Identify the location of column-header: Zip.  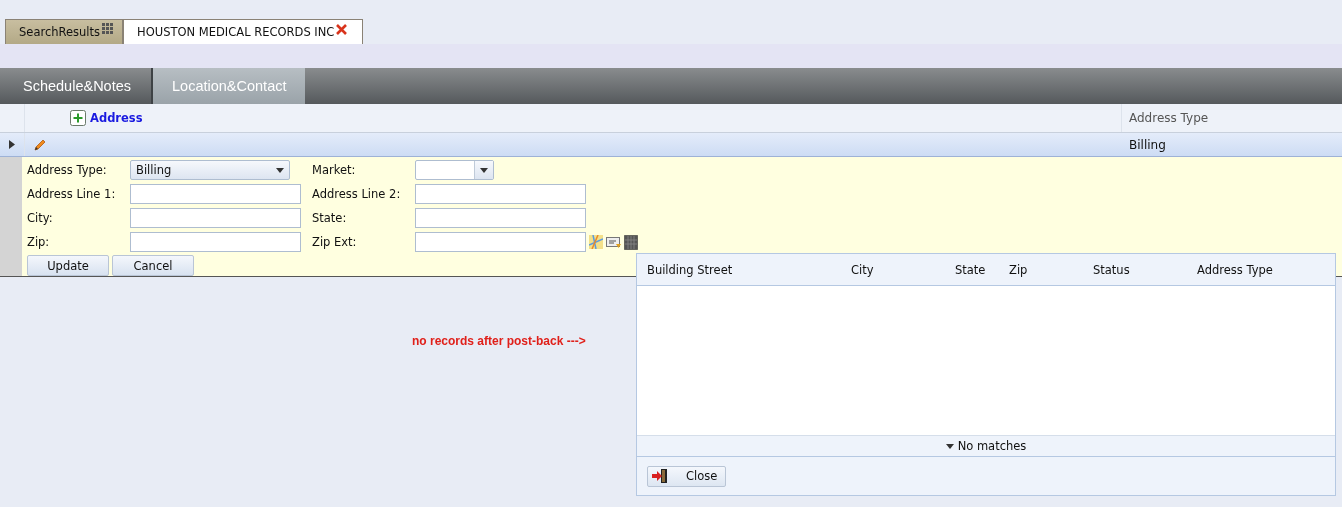
(1018, 269).